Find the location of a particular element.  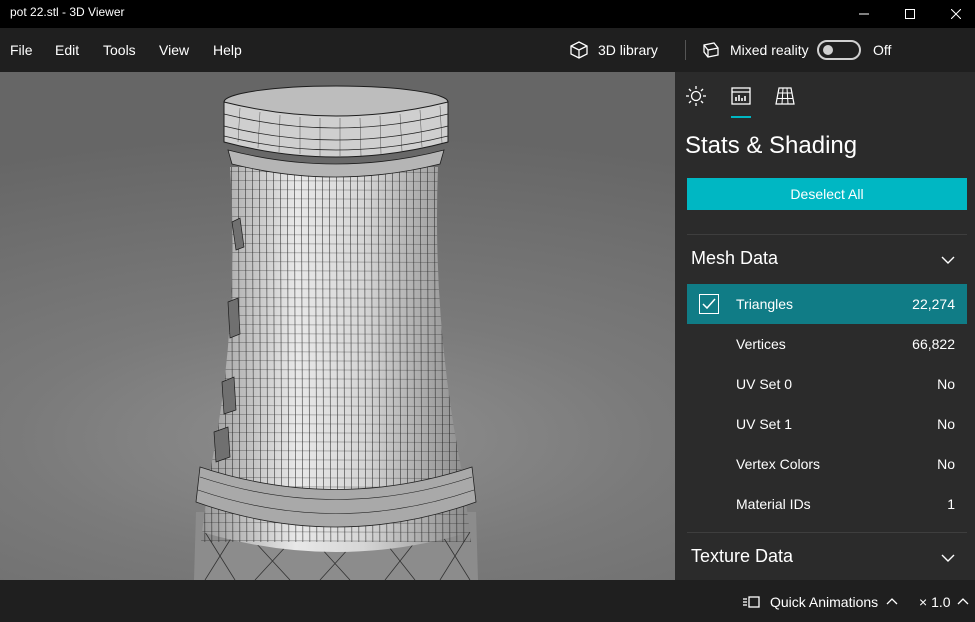

table-row: Vertex Colors No is located at coordinates (827, 464).